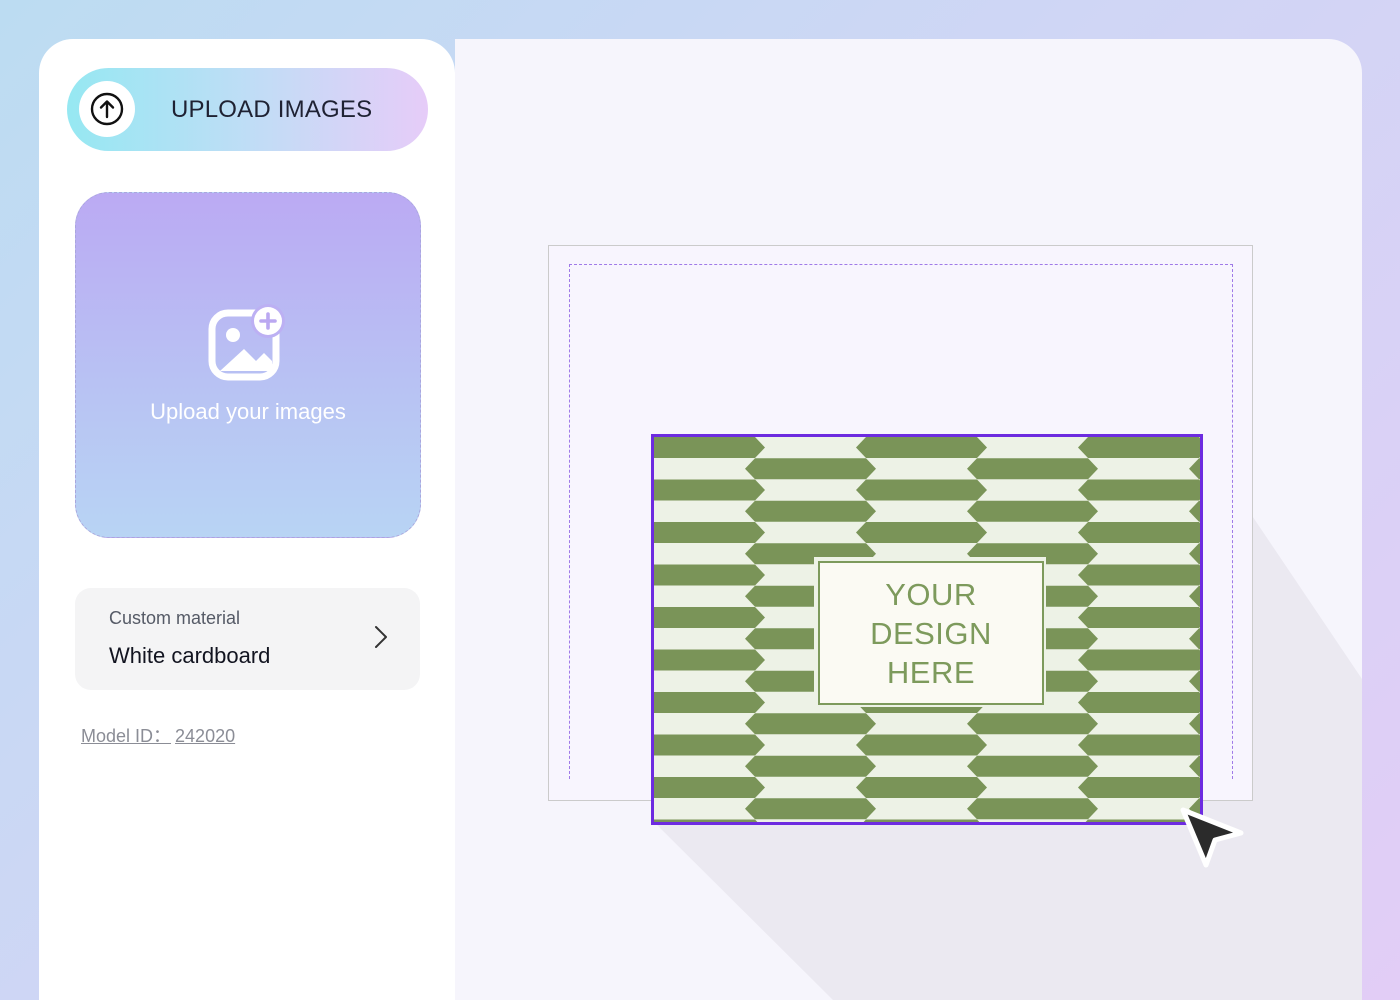 The height and width of the screenshot is (1000, 1400). Describe the element at coordinates (175, 618) in the screenshot. I see `material-caption: Custom material` at that location.